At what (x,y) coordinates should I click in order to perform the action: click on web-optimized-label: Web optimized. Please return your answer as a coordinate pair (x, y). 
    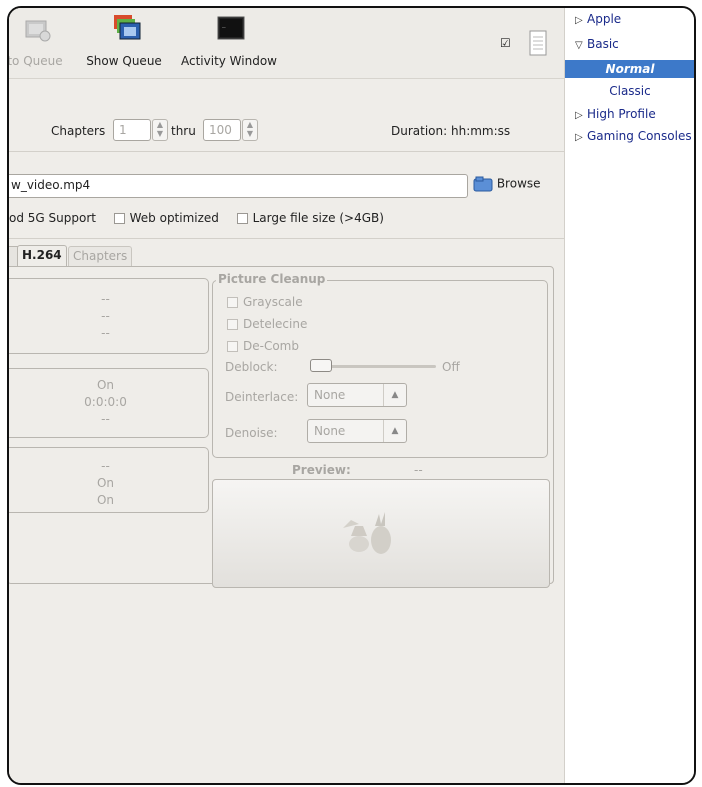
    Looking at the image, I should click on (174, 218).